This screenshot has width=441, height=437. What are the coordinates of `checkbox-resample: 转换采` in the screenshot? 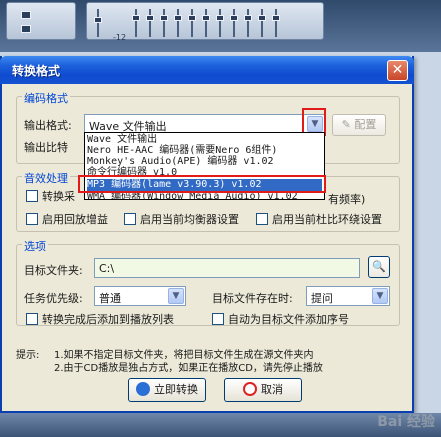 It's located at (50, 196).